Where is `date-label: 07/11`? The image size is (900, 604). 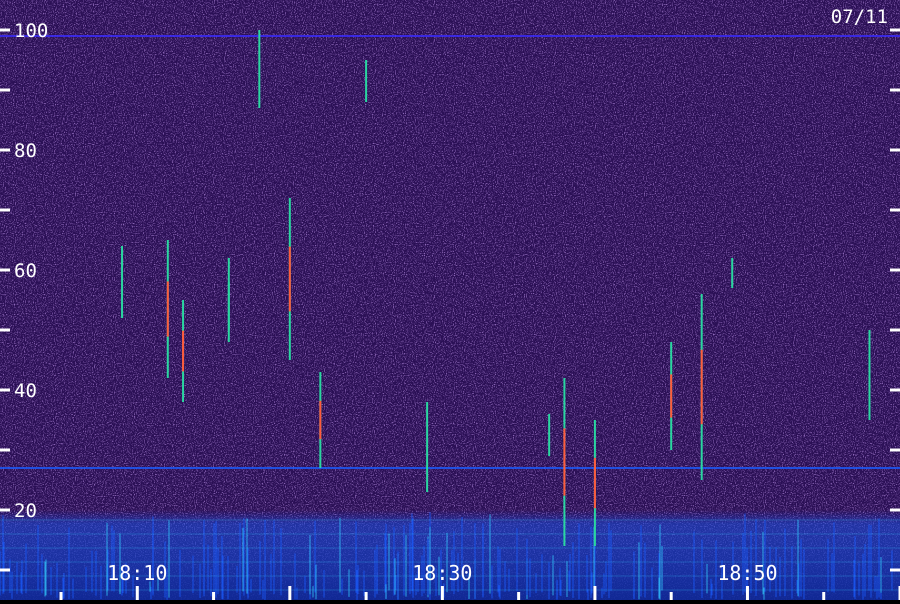 date-label: 07/11 is located at coordinates (859, 17).